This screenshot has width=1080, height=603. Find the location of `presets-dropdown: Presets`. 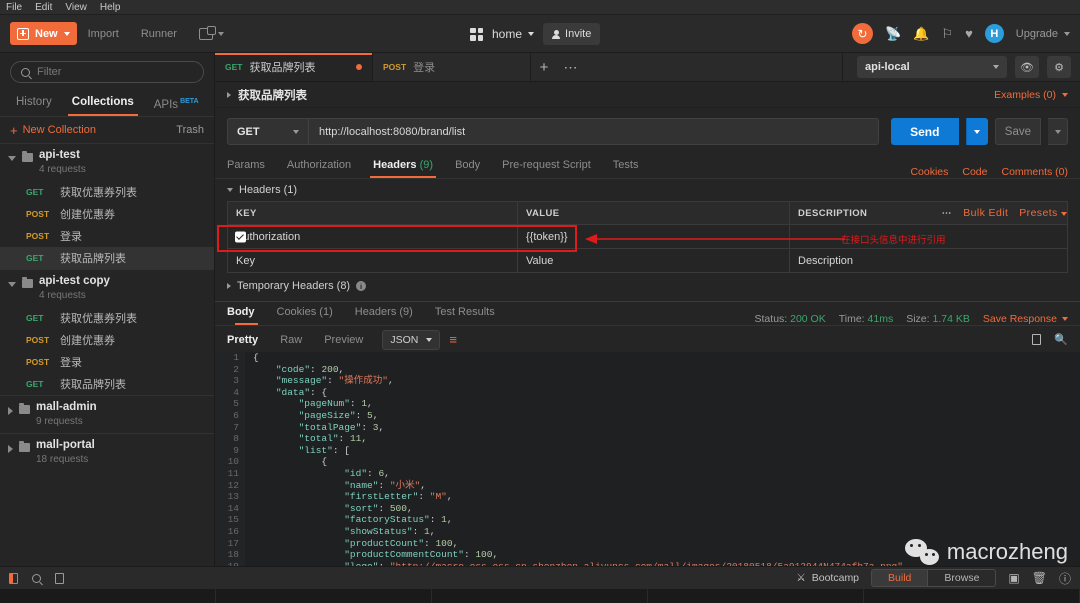

presets-dropdown: Presets is located at coordinates (1043, 213).